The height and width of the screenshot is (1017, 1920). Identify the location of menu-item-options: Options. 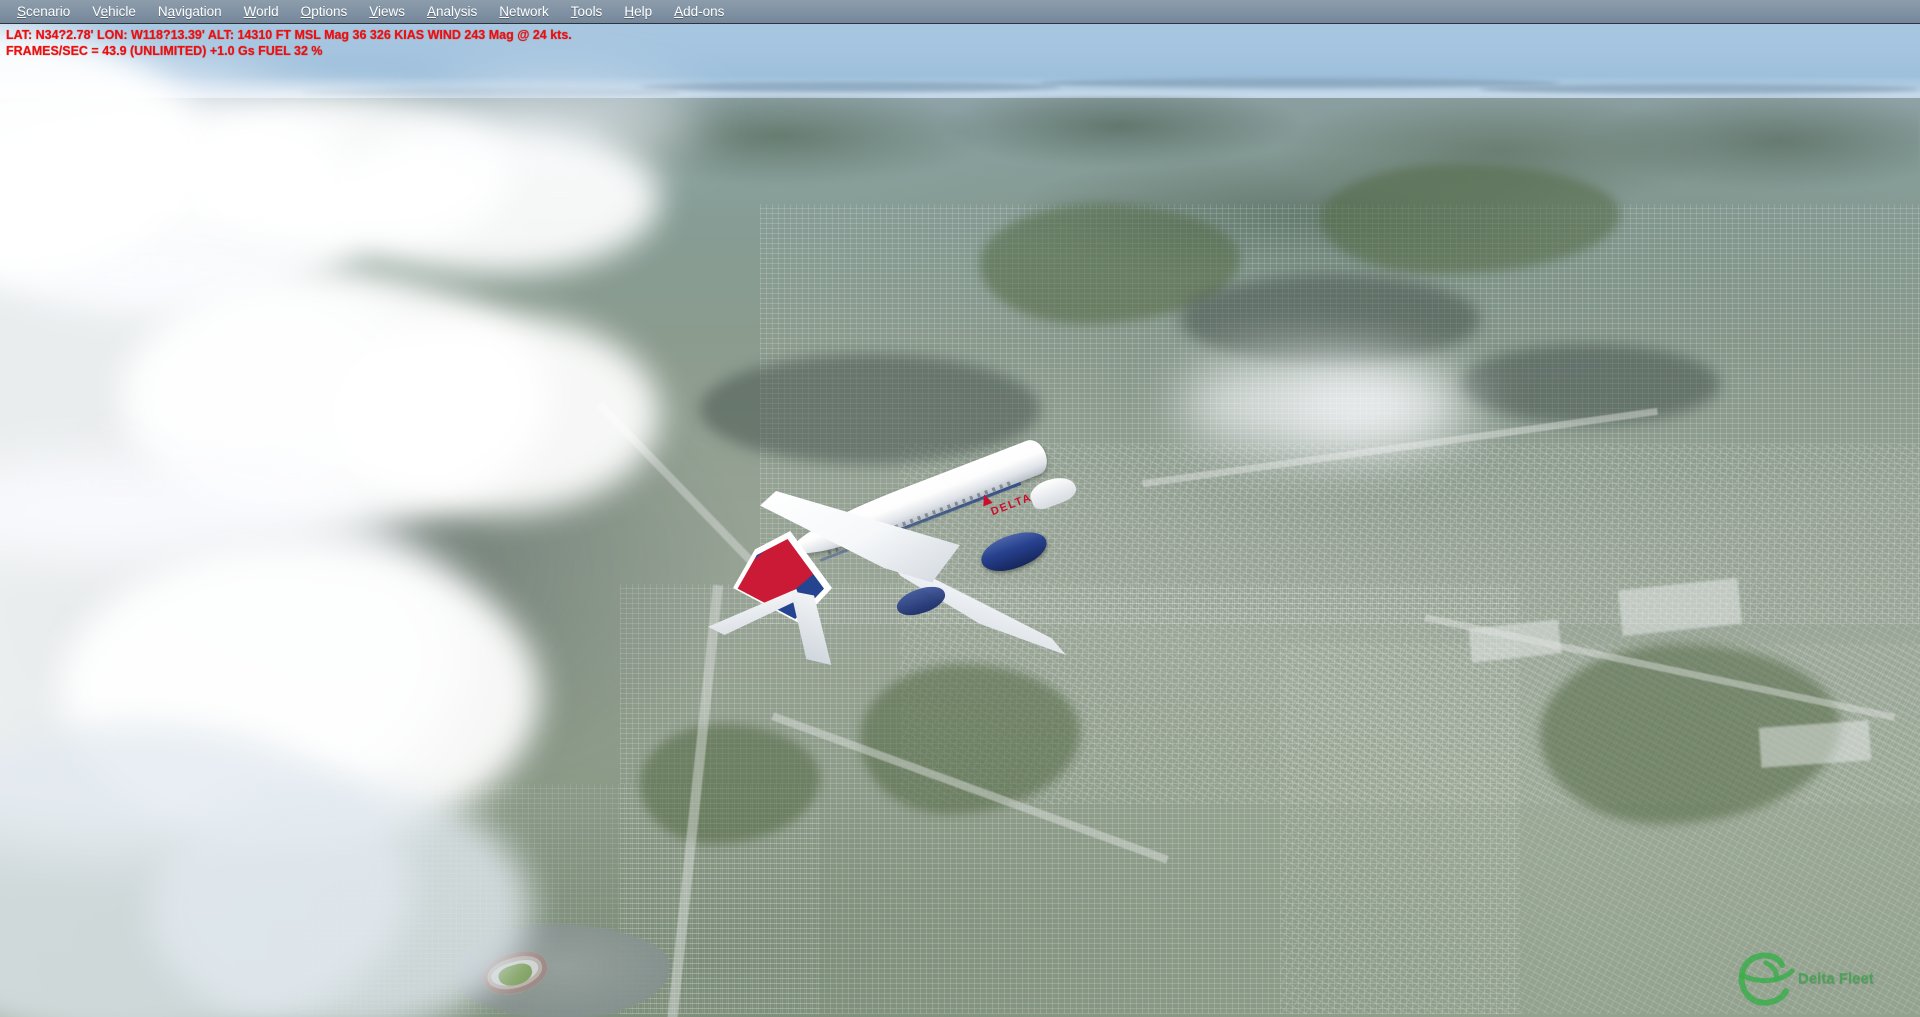
(324, 12).